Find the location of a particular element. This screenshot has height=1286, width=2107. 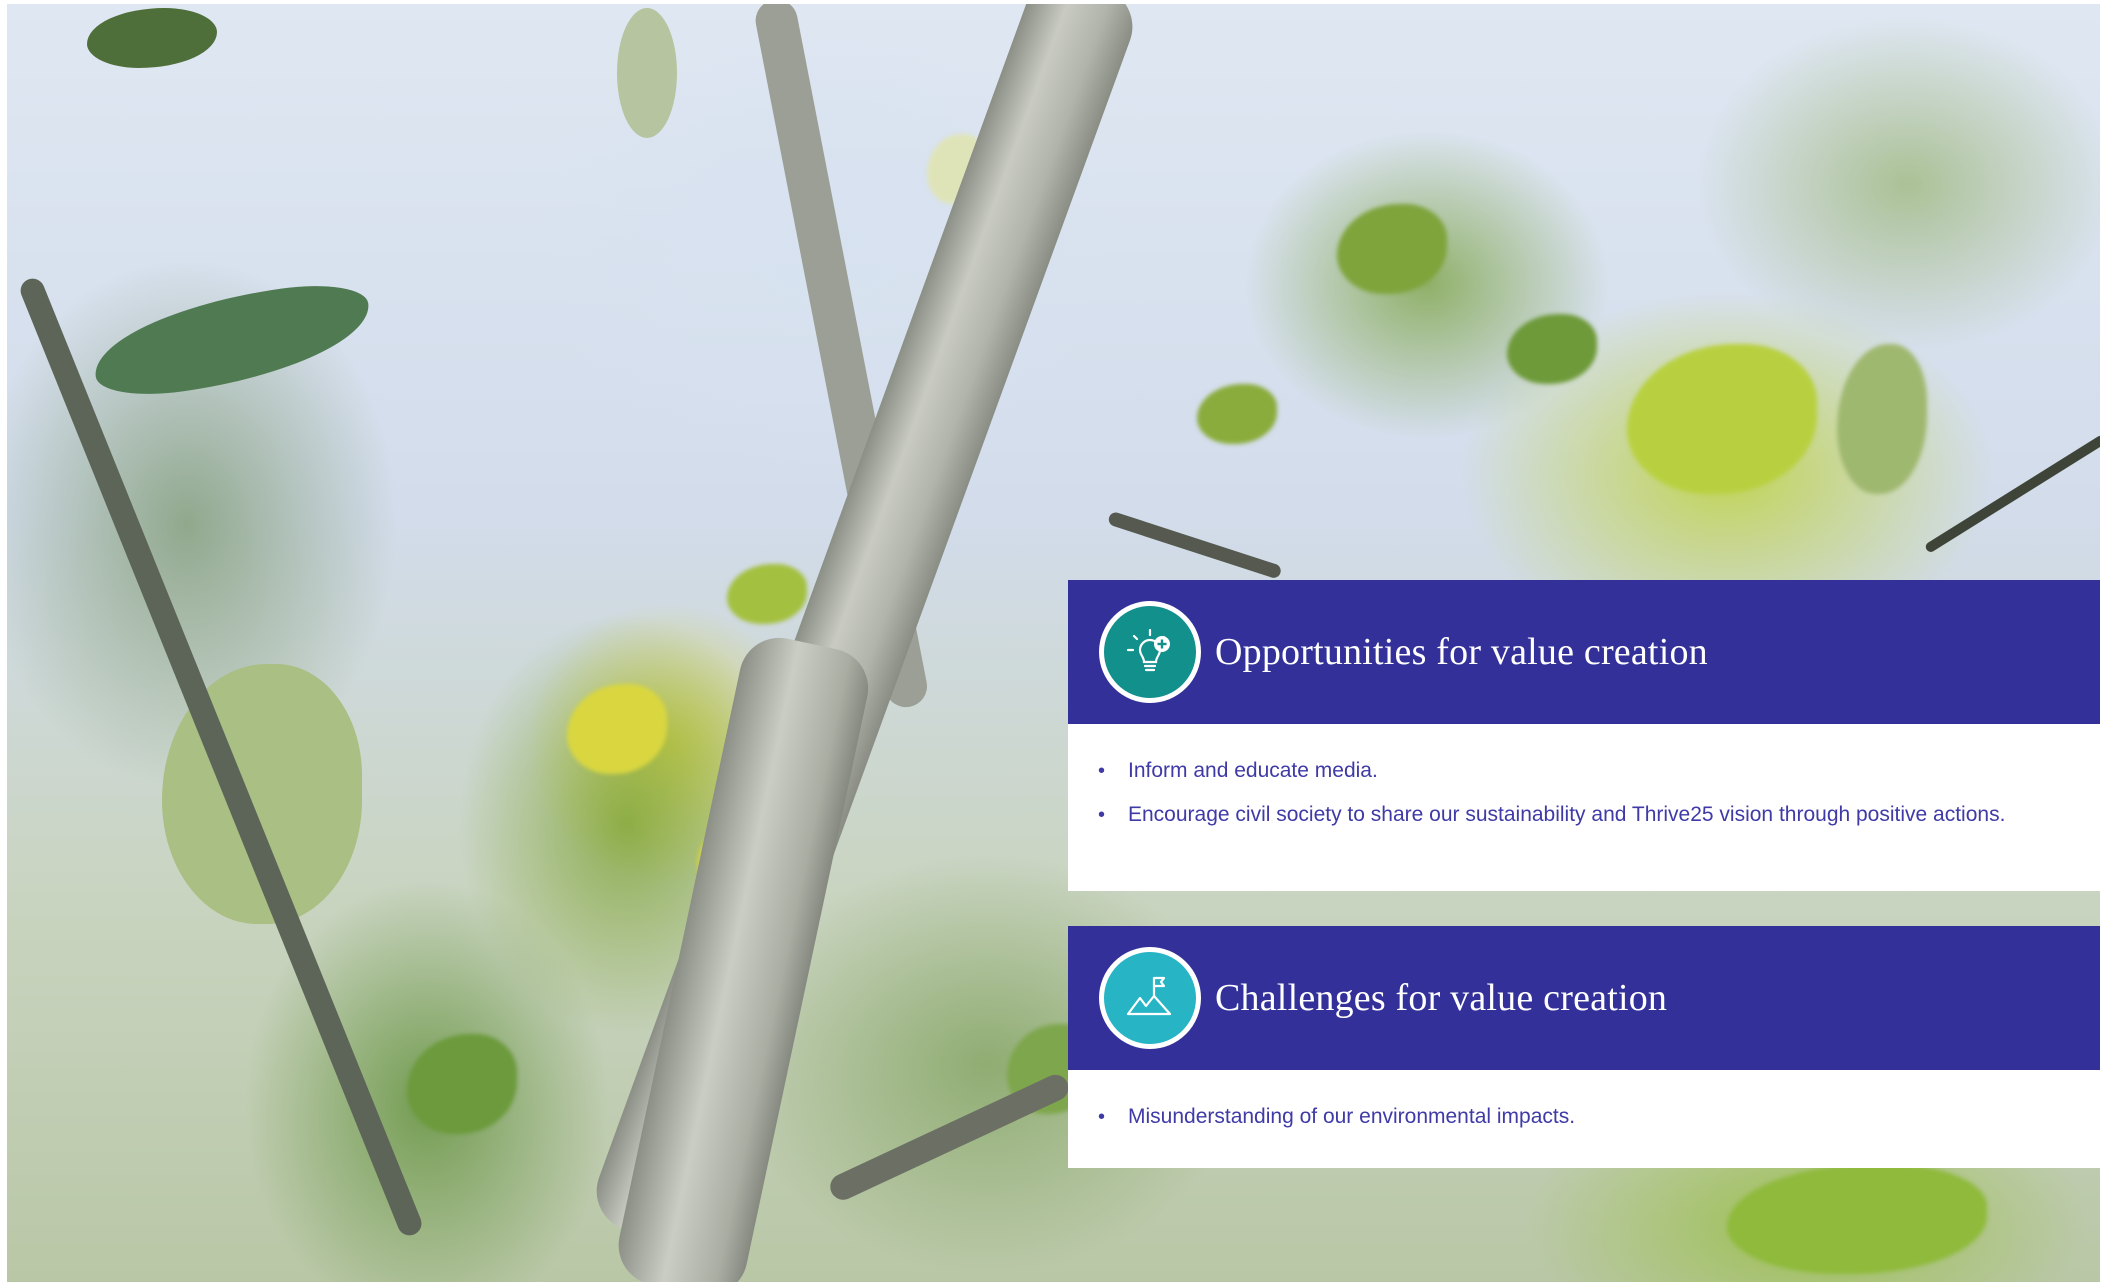

side-branch is located at coordinates (1195, 545).